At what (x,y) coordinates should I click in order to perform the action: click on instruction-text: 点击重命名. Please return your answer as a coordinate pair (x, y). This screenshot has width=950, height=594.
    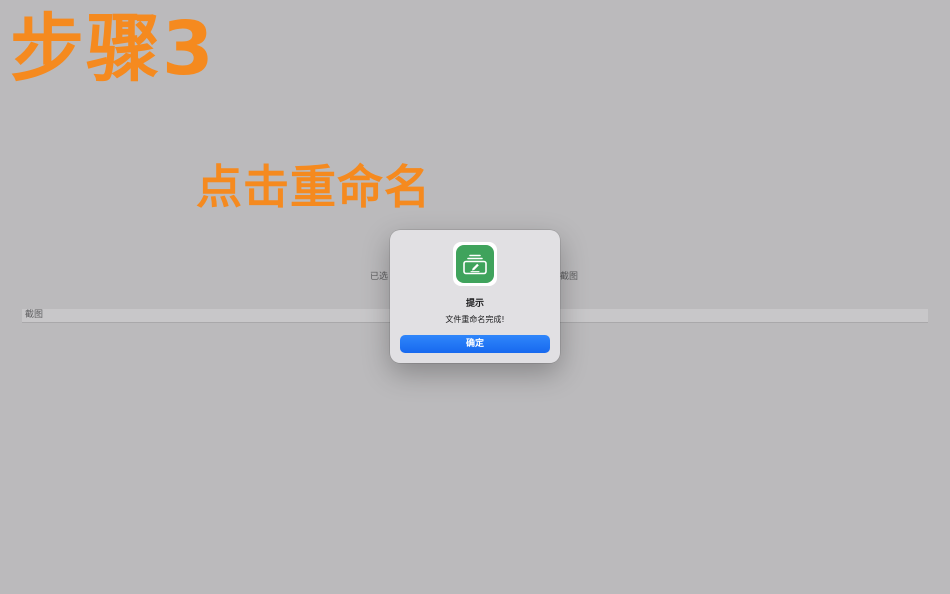
    Looking at the image, I should click on (313, 187).